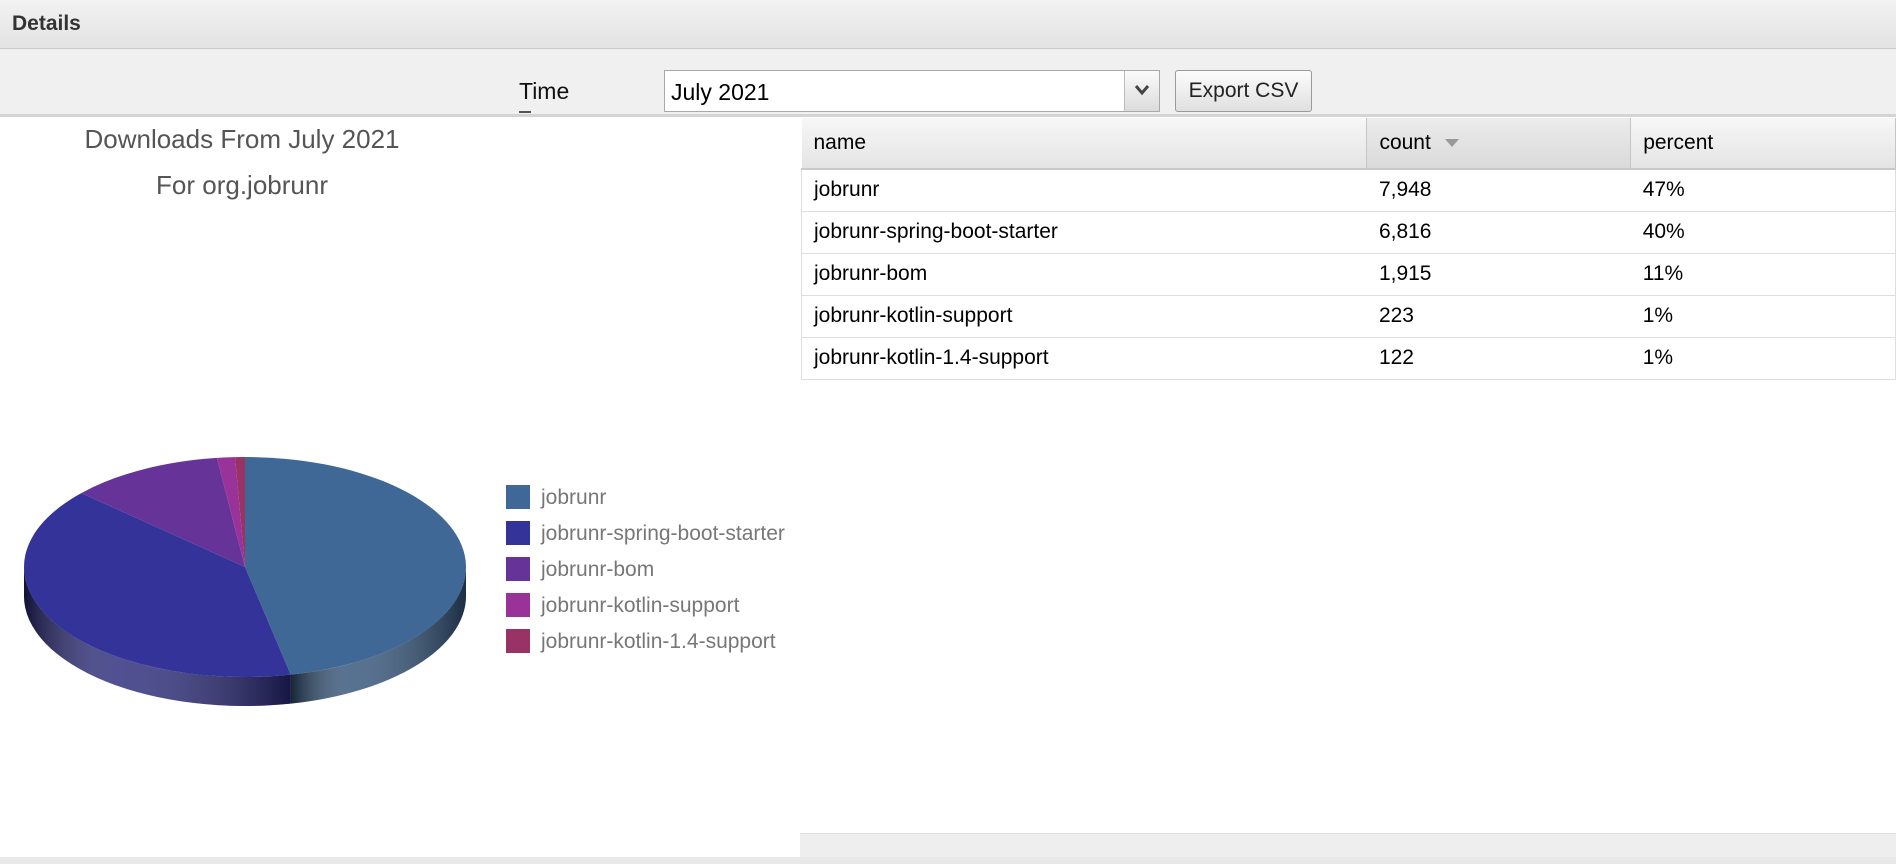 The height and width of the screenshot is (864, 1896). I want to click on cell-percent: 11%, so click(1763, 274).